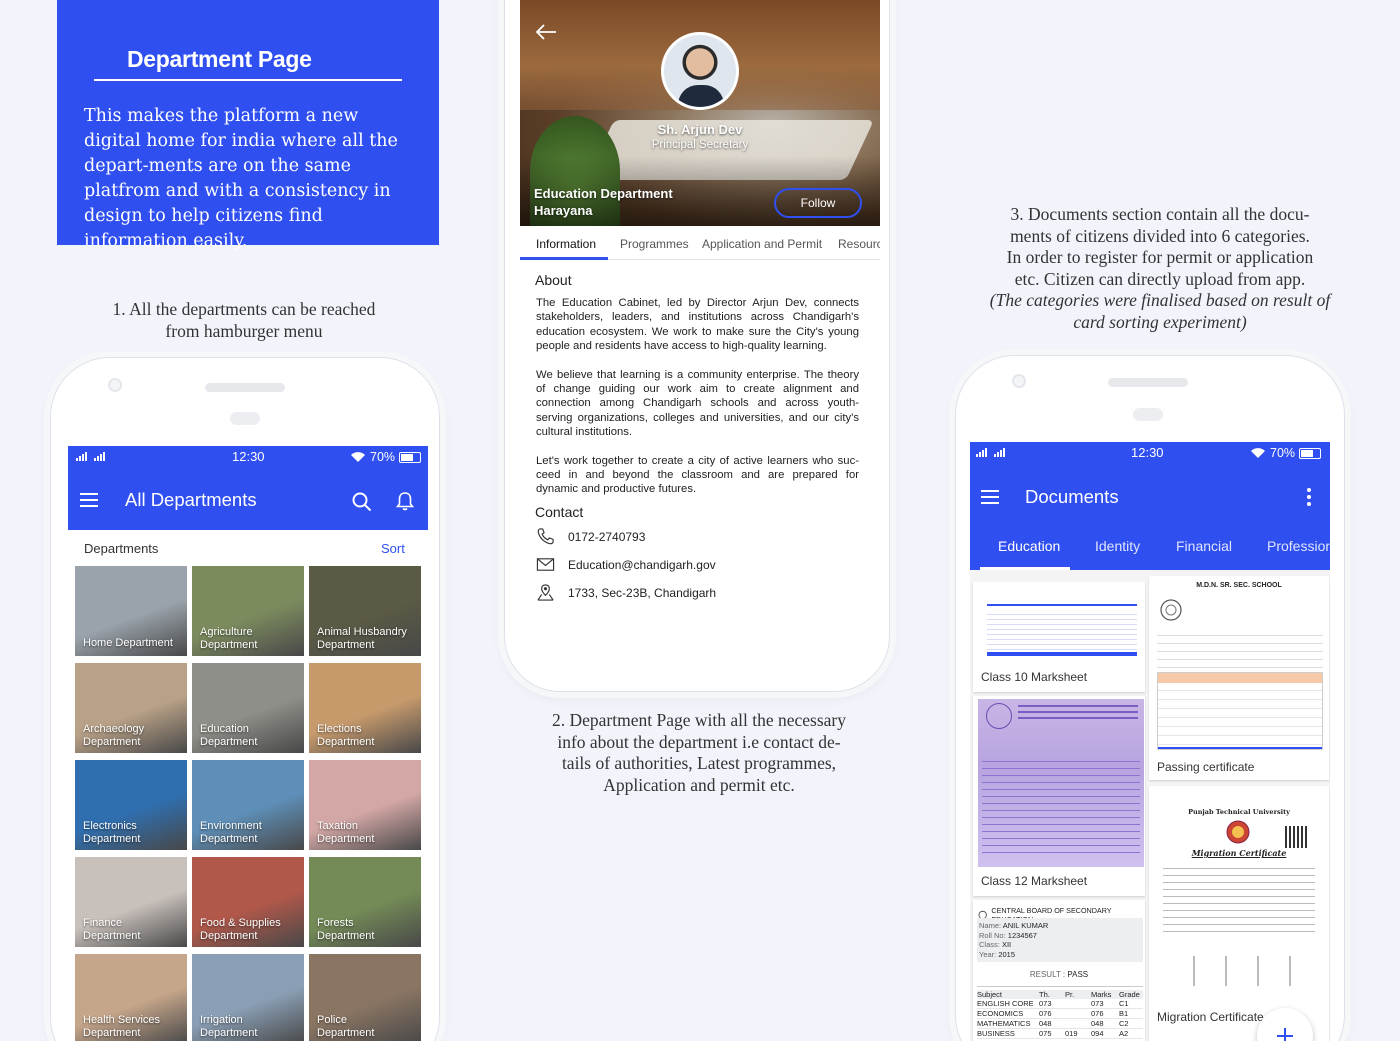  Describe the element at coordinates (365, 997) in the screenshot. I see `department-tile: Police Department` at that location.